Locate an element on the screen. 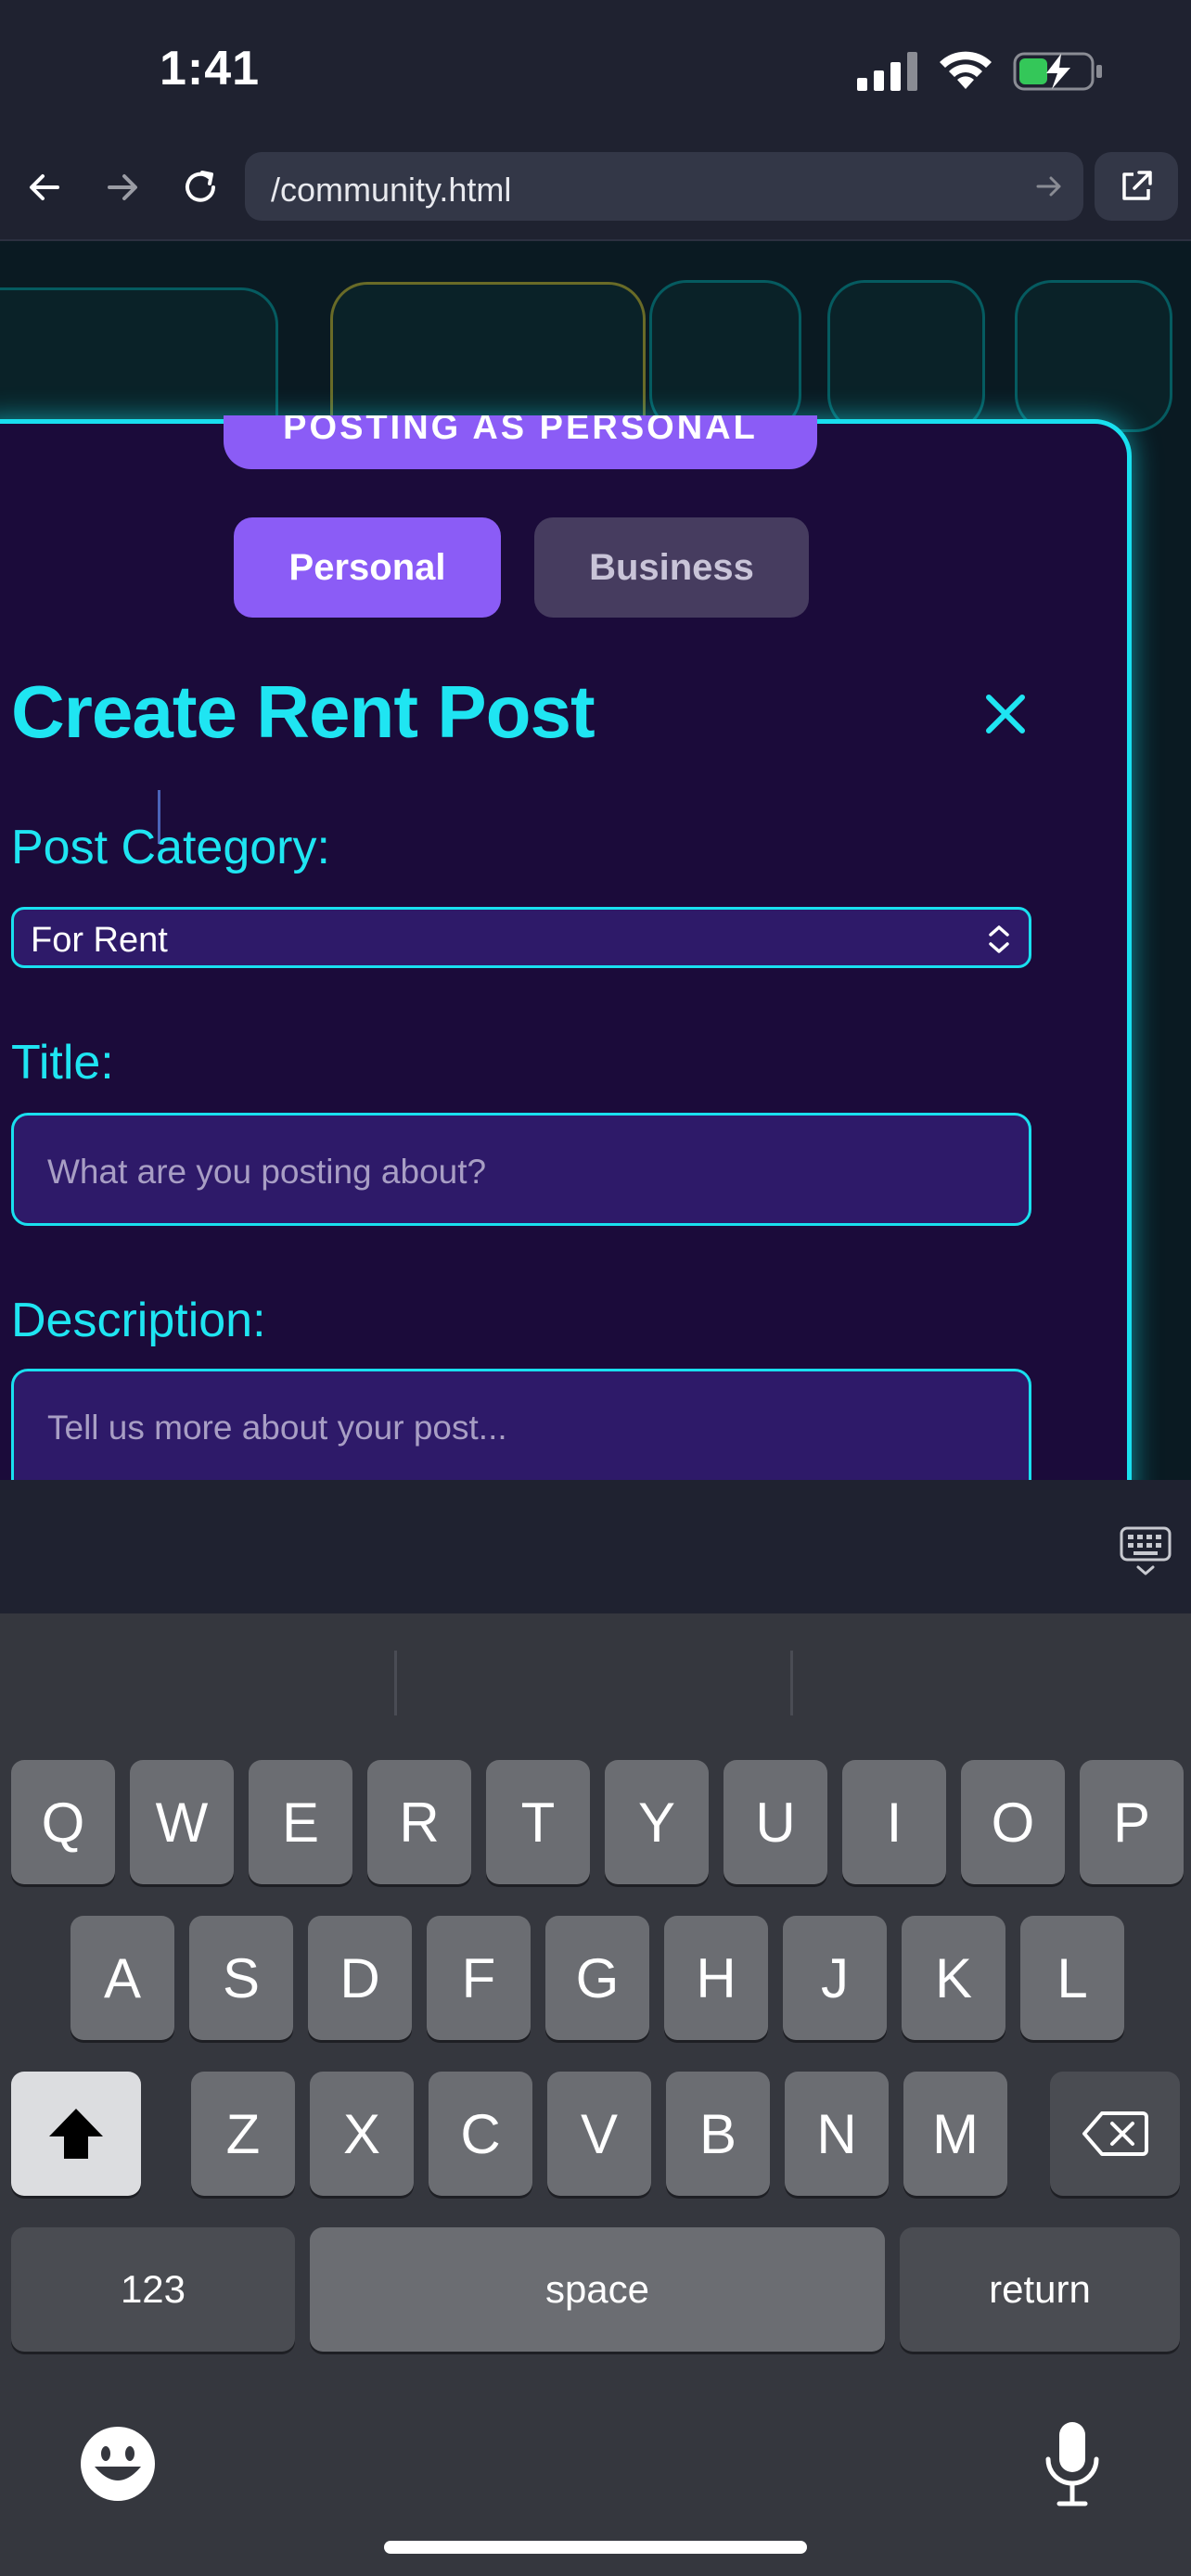 This screenshot has height=2576, width=1191. key-r: R is located at coordinates (419, 1822).